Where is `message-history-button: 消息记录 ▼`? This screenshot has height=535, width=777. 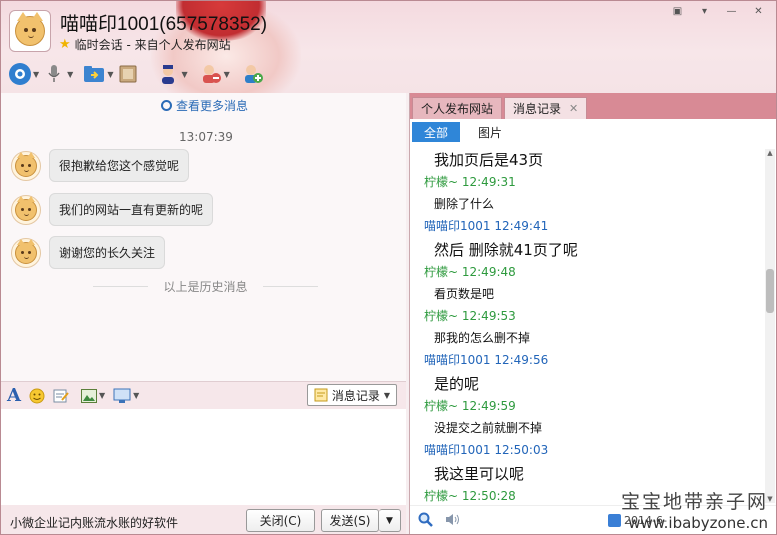 message-history-button: 消息记录 ▼ is located at coordinates (351, 395).